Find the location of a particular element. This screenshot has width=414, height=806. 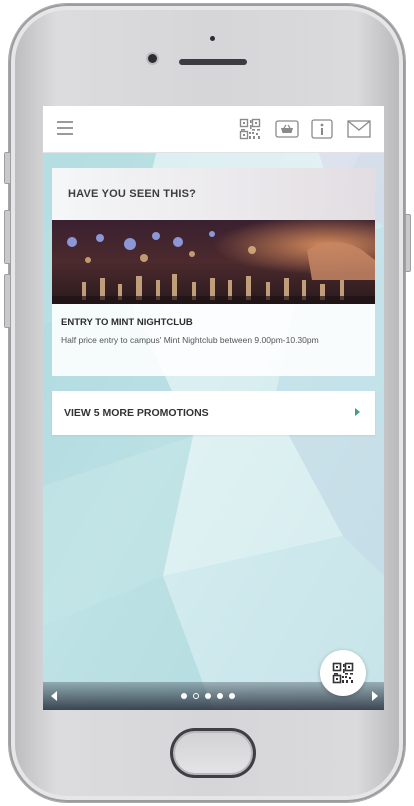

previous-arrow-icon is located at coordinates (54, 696).